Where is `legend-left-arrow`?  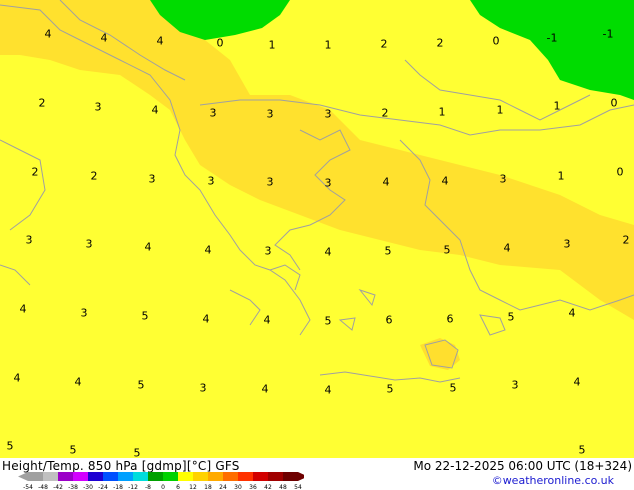 legend-left-arrow is located at coordinates (23, 476).